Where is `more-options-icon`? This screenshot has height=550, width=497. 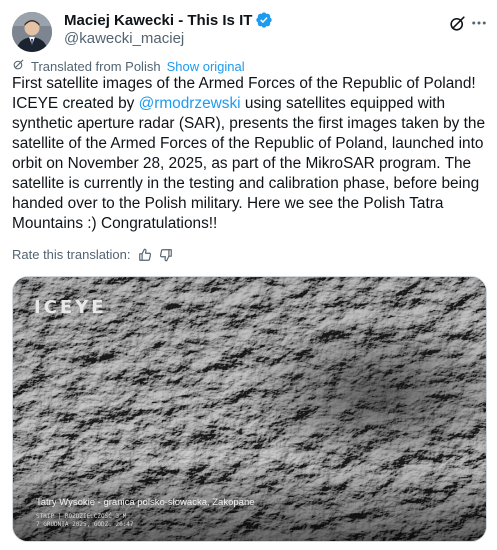
more-options-icon is located at coordinates (479, 23).